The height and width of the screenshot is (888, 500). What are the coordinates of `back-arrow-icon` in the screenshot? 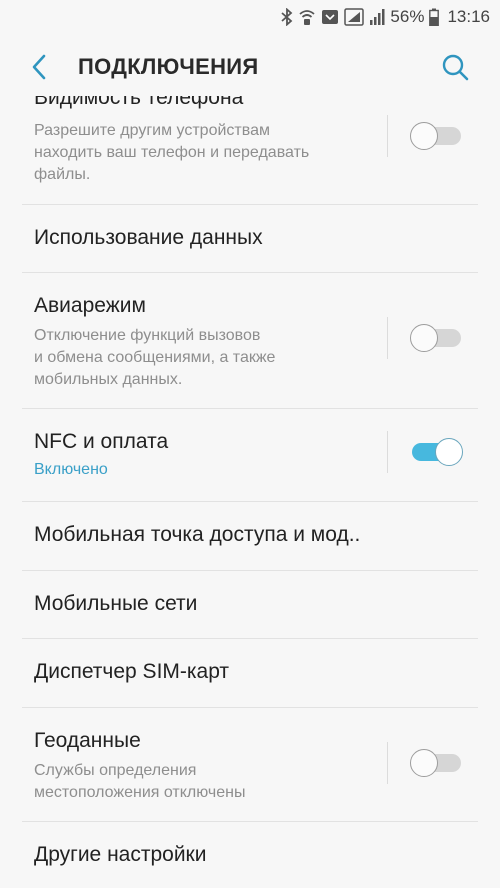 It's located at (39, 67).